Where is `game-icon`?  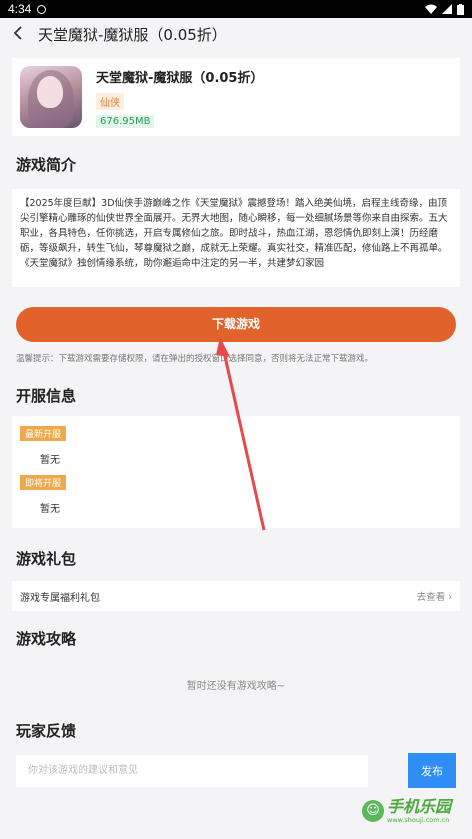
game-icon is located at coordinates (51, 97).